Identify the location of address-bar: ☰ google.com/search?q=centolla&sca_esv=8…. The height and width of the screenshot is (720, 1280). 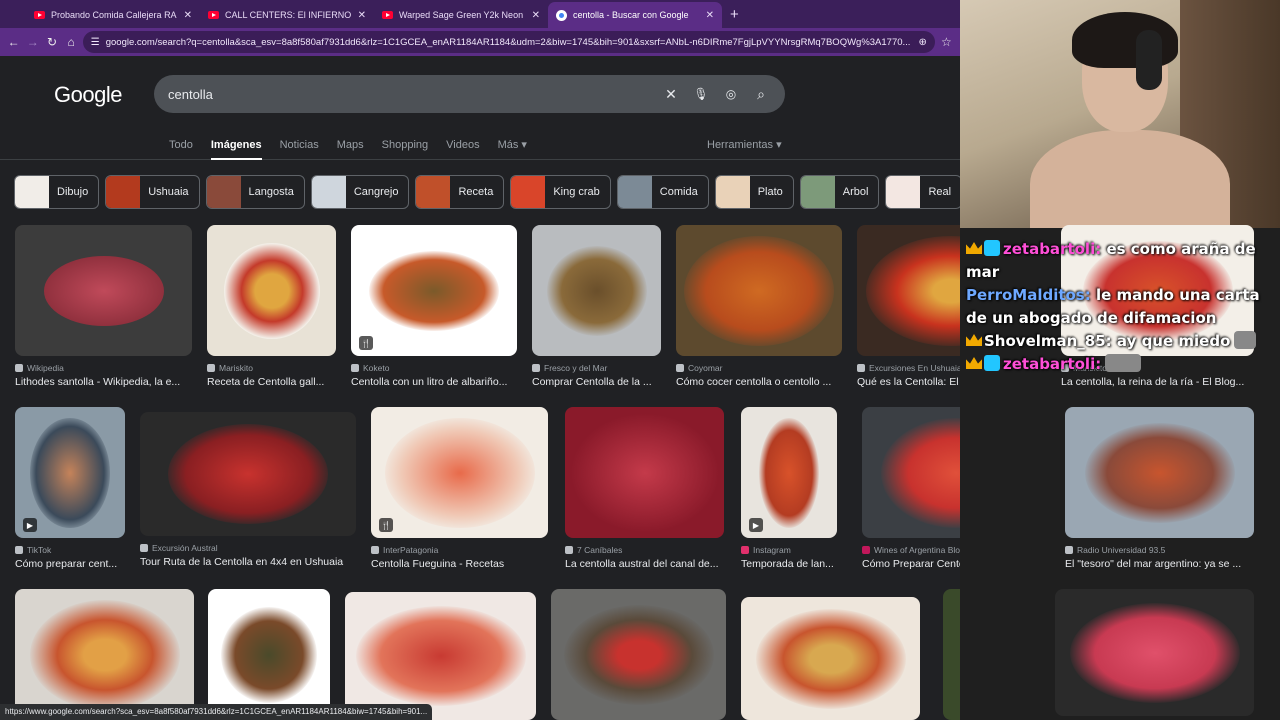
(508, 42).